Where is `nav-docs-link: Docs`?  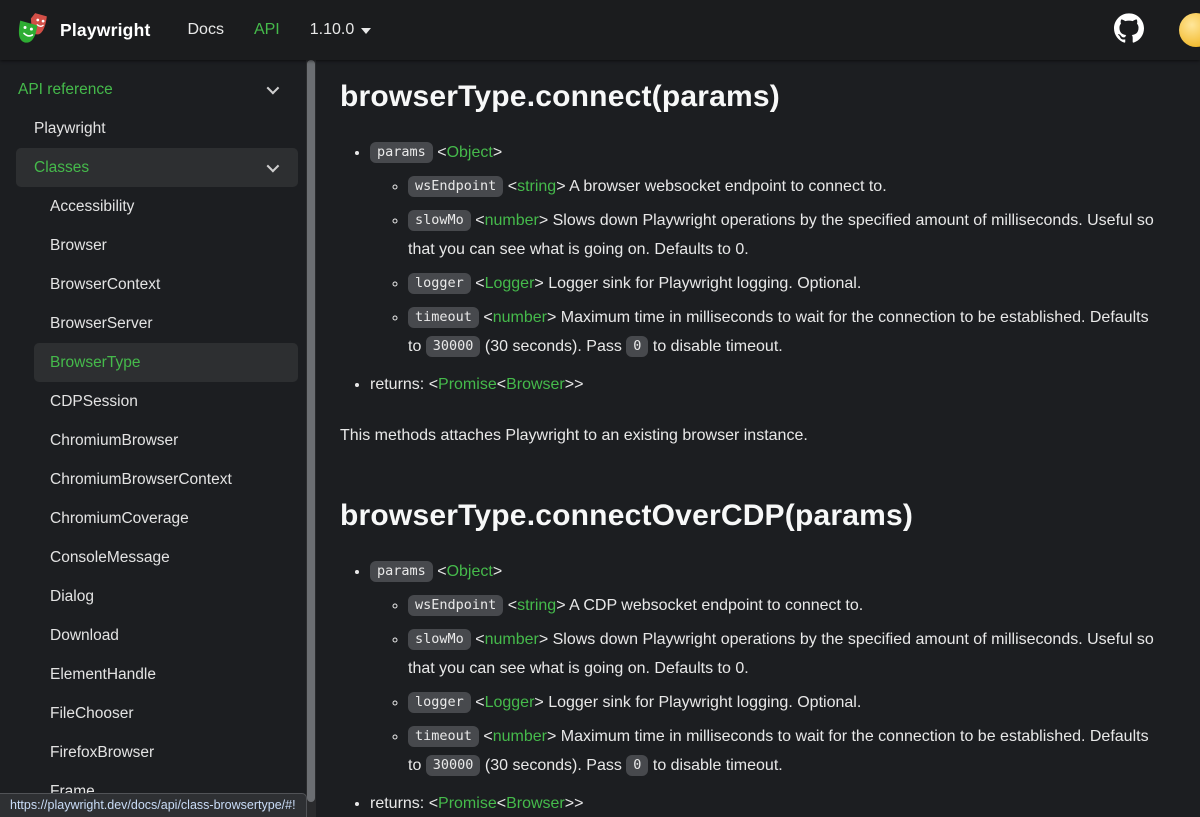 nav-docs-link: Docs is located at coordinates (206, 30).